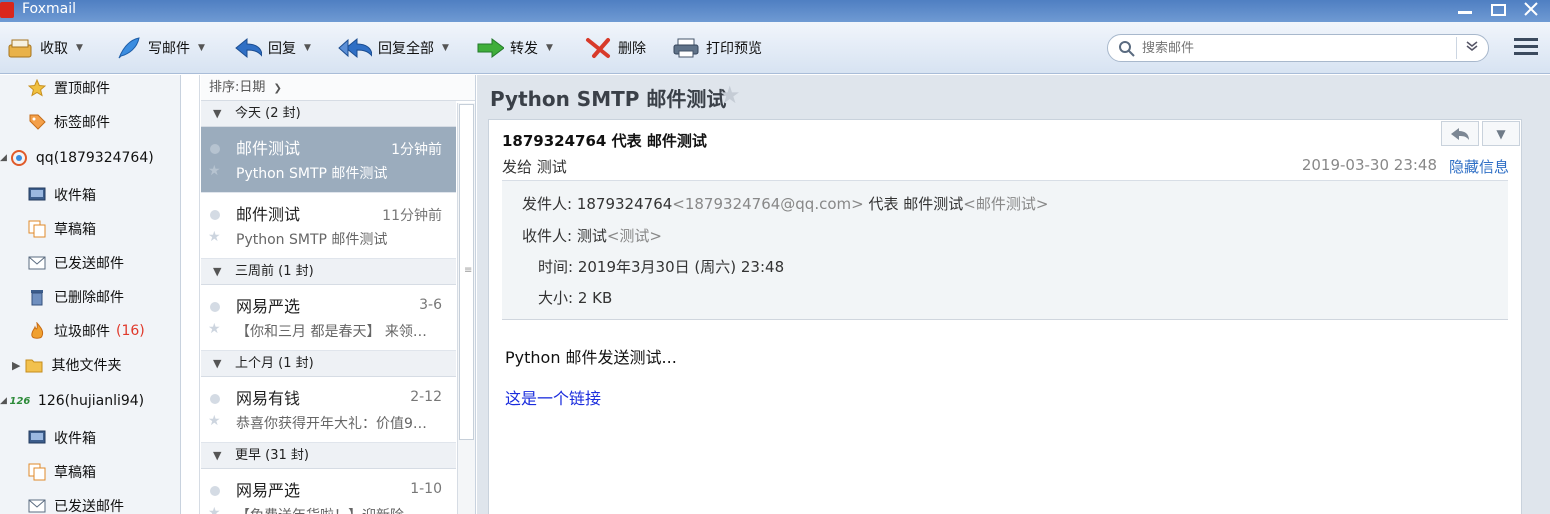 This screenshot has width=1550, height=514. I want to click on sidebar-item-sent: 已发送邮件, so click(75, 263).